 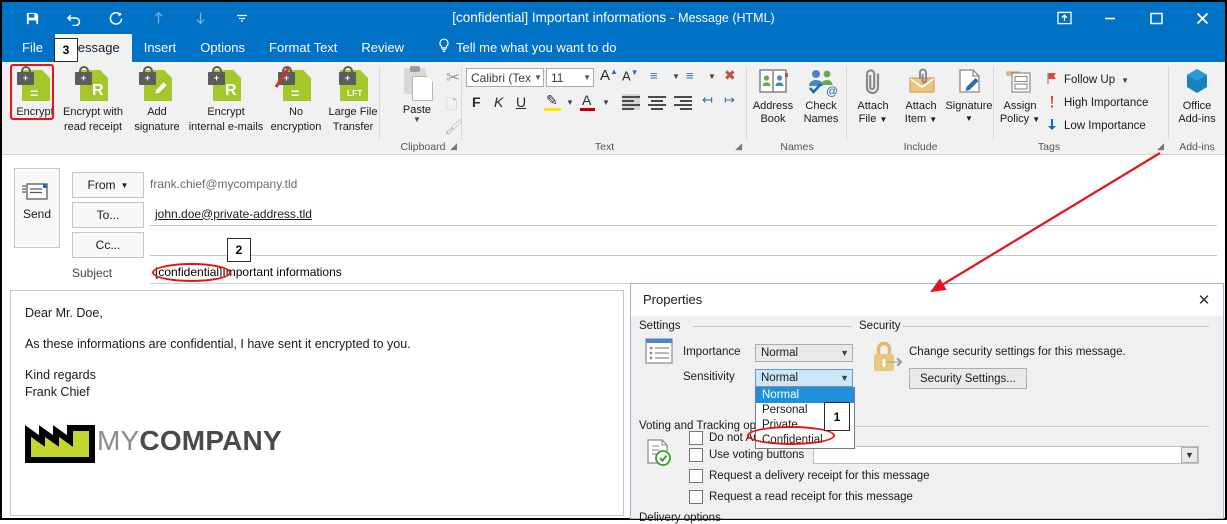 I want to click on font-color-bar, so click(x=587, y=109).